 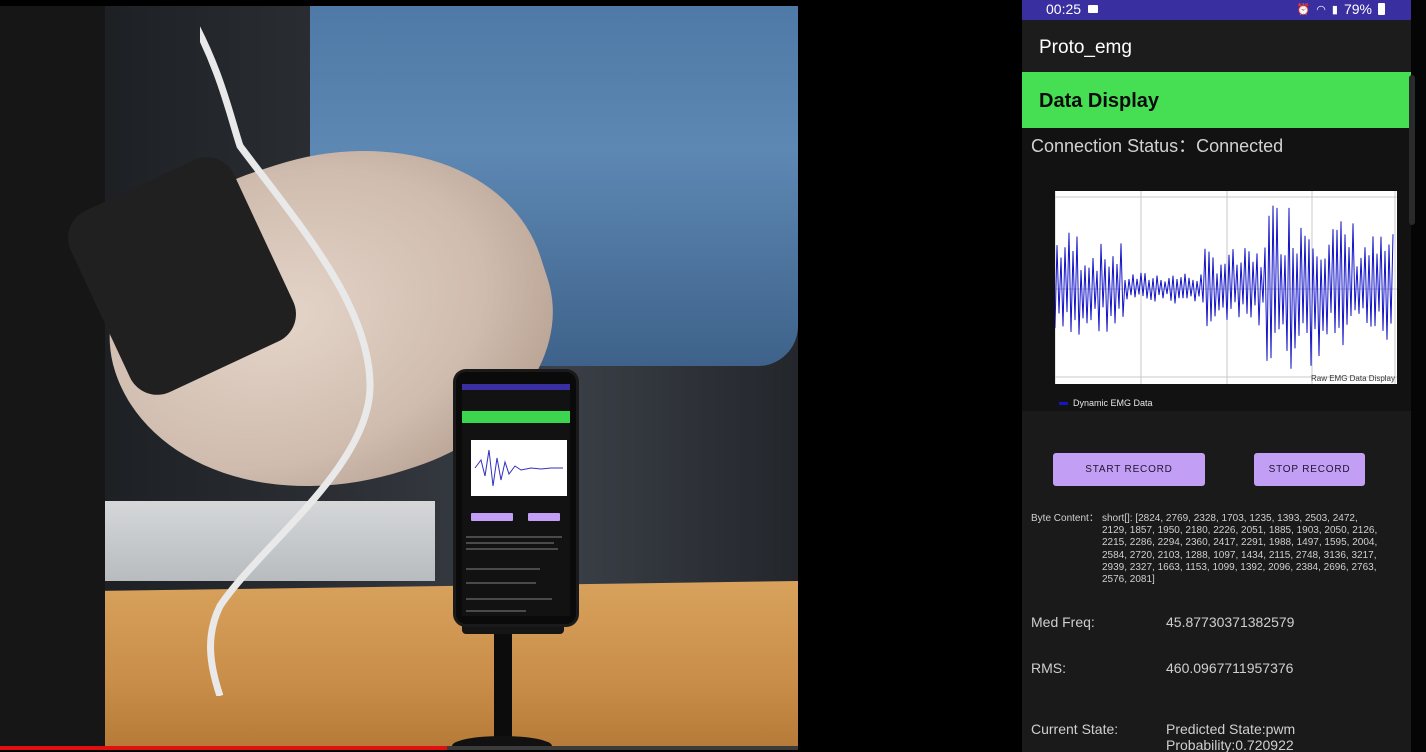 I want to click on screen-record-icon, so click(x=1093, y=9).